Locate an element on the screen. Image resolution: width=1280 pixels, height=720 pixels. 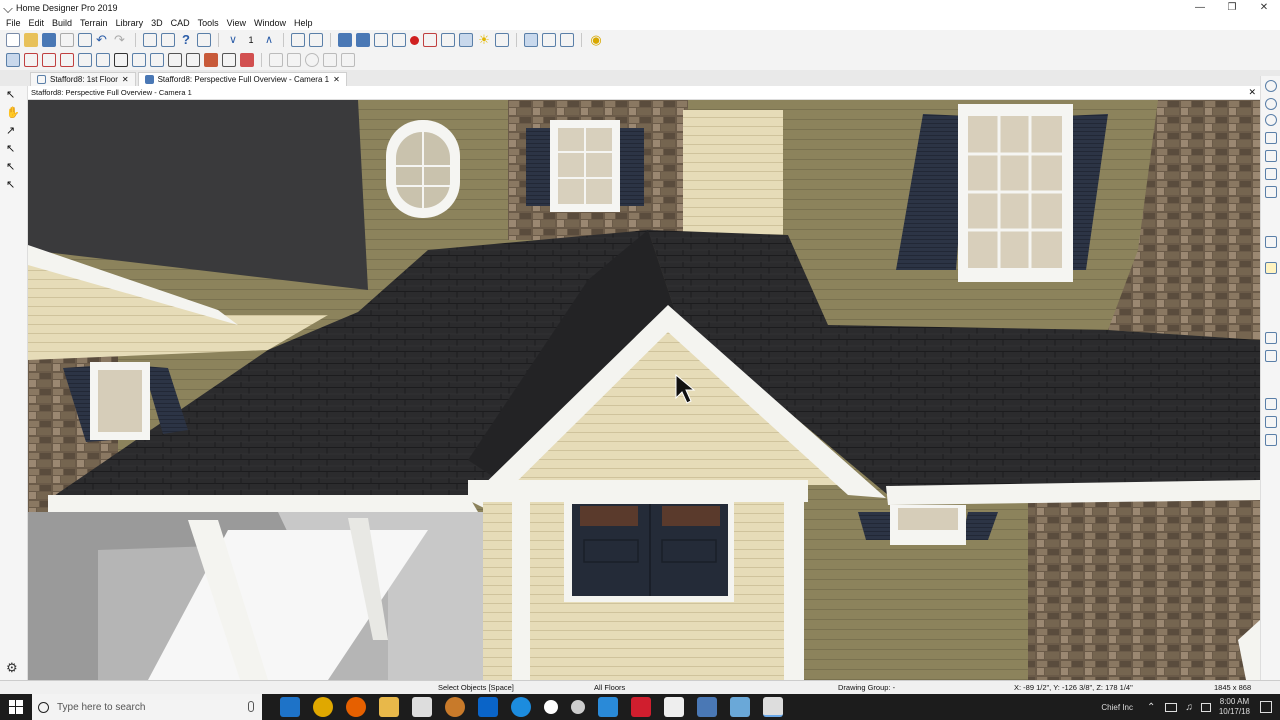
library-icon is located at coordinates (247, 60).